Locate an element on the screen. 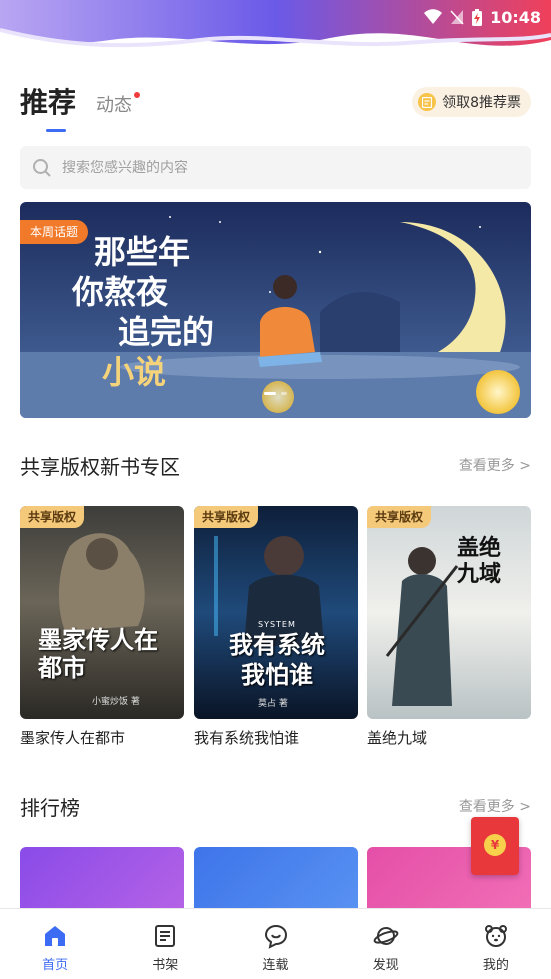 This screenshot has width=551, height=979. nav-bookshelf: 书架 is located at coordinates (165, 944).